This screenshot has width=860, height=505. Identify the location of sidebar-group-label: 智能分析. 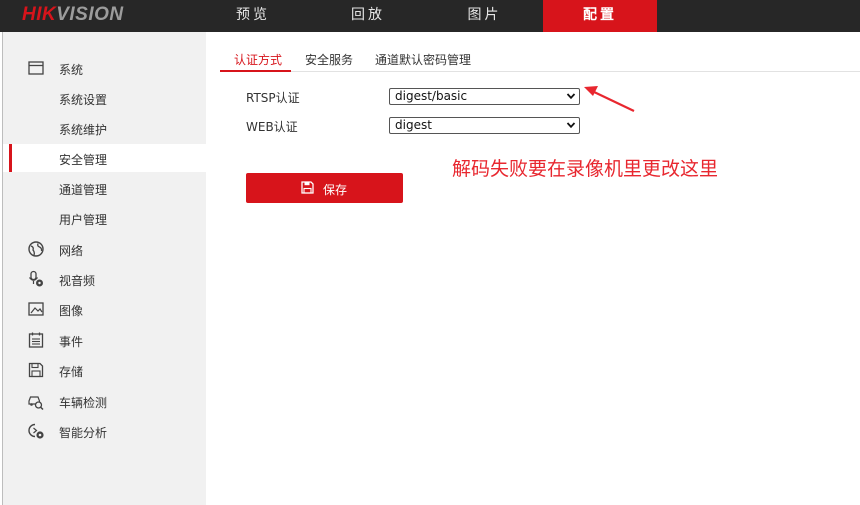
(83, 433).